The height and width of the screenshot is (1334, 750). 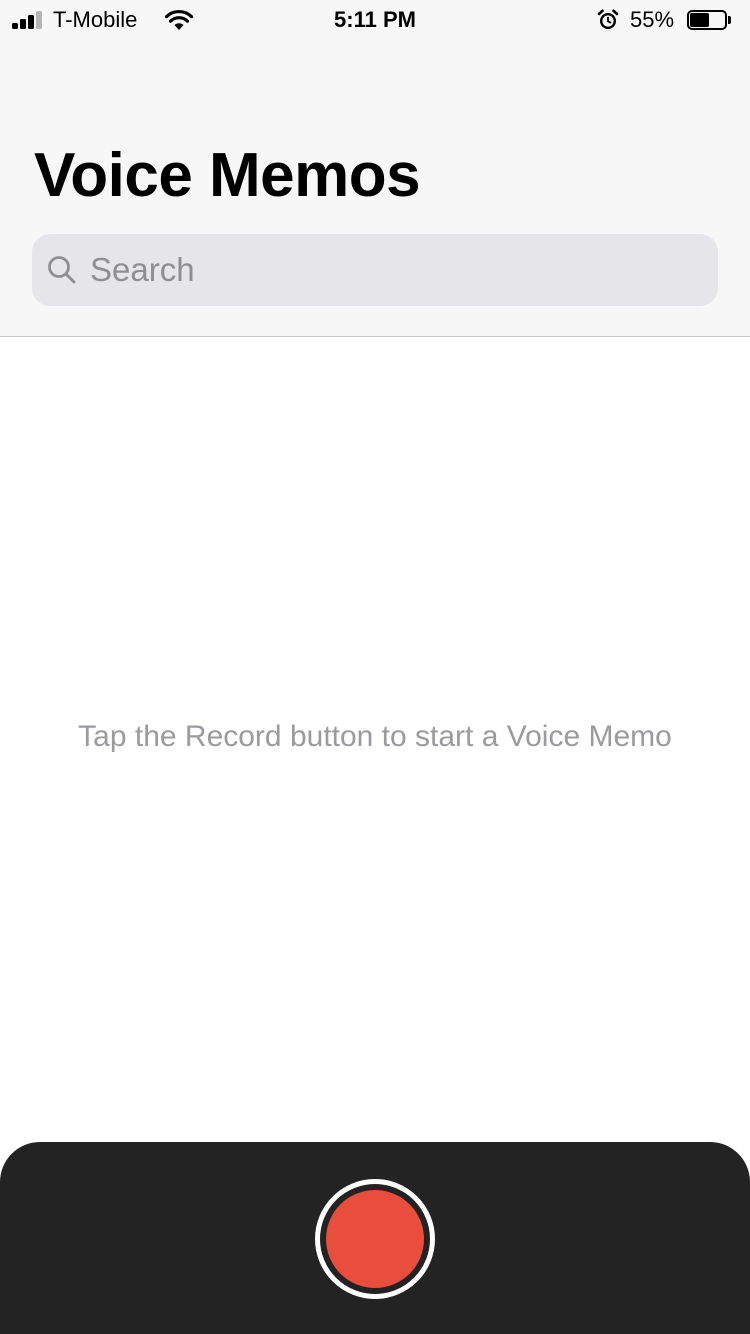 I want to click on record-icon, so click(x=375, y=1239).